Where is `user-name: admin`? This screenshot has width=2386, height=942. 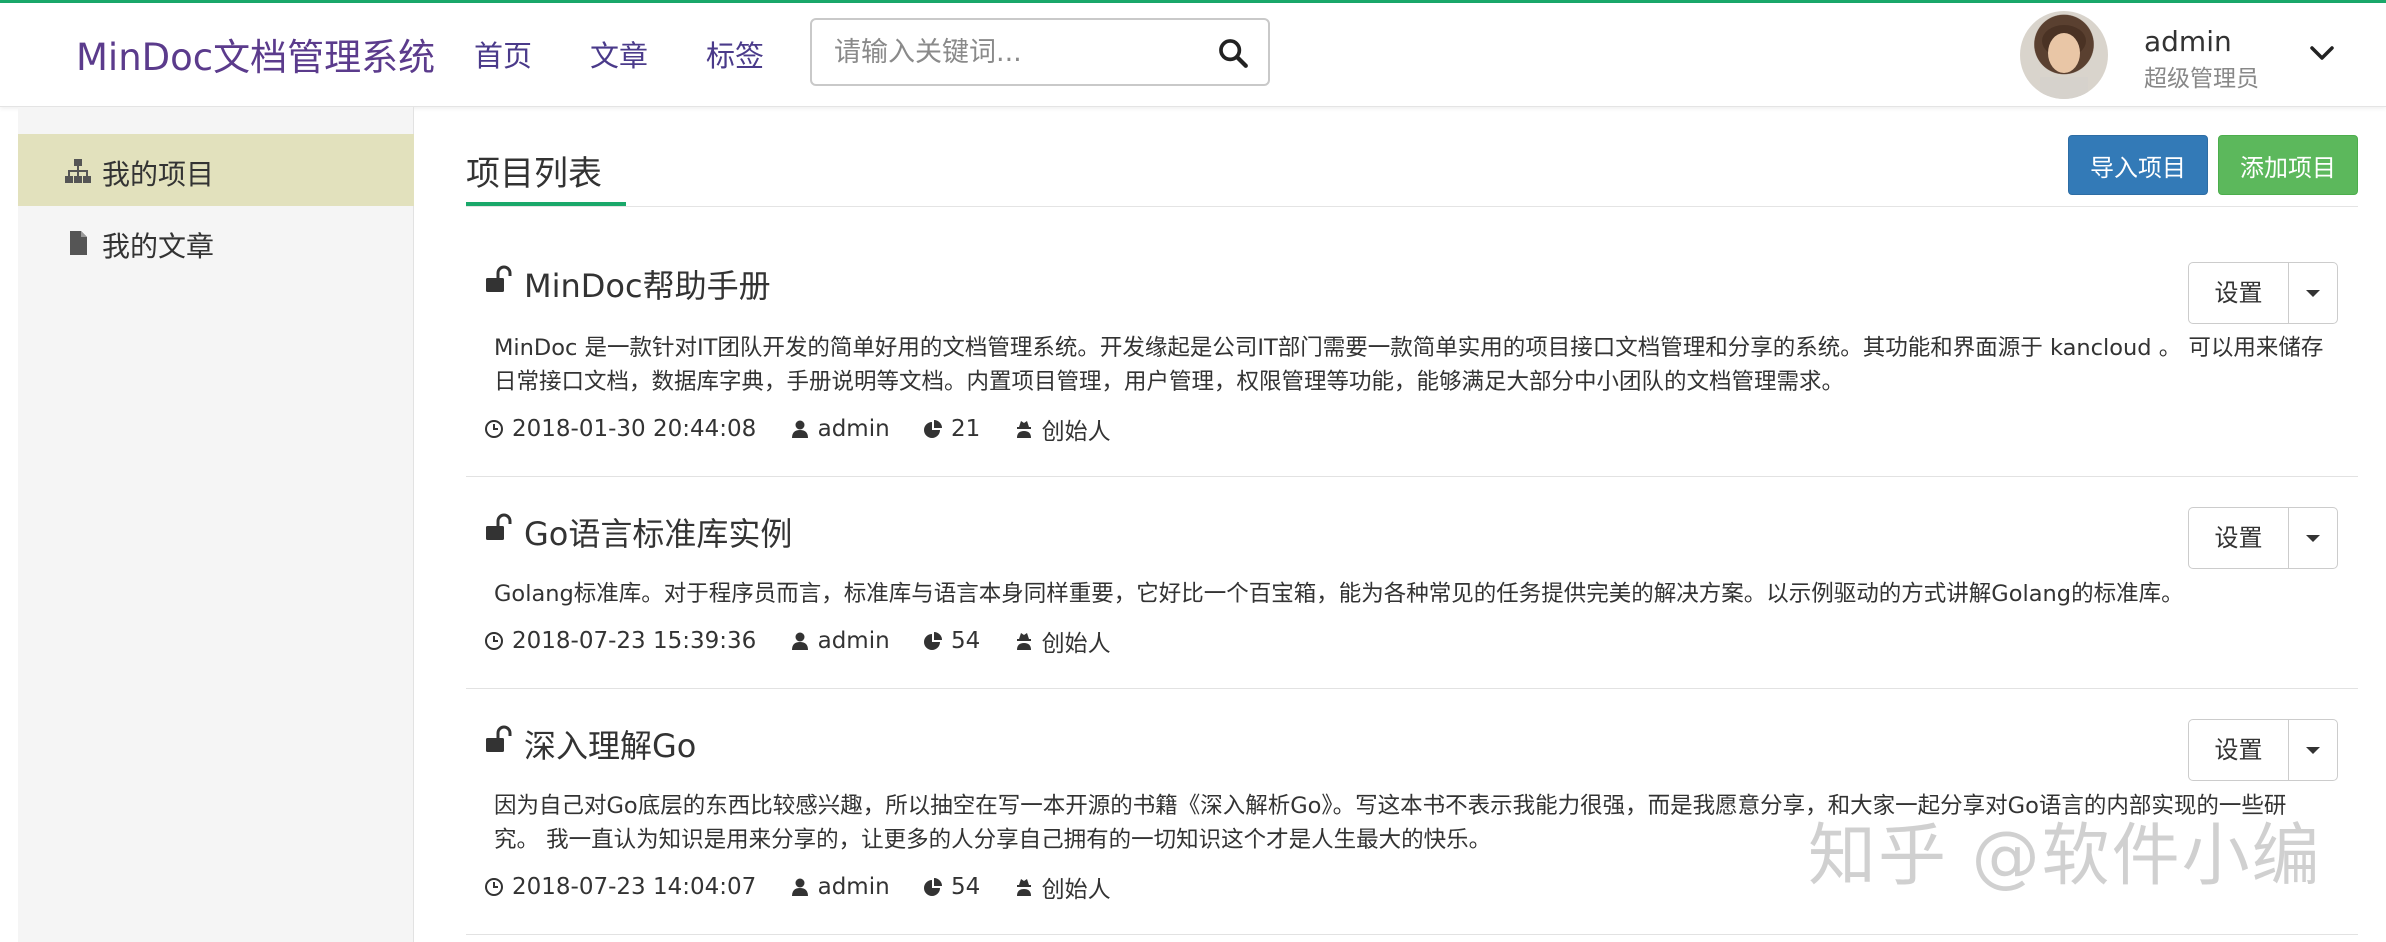
user-name: admin is located at coordinates (2188, 41).